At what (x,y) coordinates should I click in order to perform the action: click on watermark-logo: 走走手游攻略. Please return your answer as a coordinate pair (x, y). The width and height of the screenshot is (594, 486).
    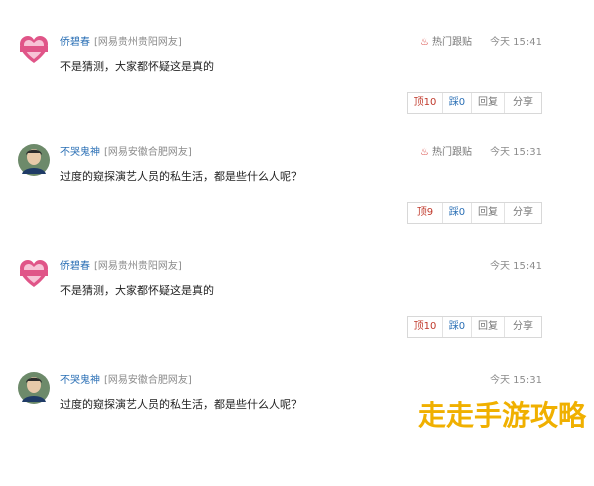
    Looking at the image, I should click on (501, 415).